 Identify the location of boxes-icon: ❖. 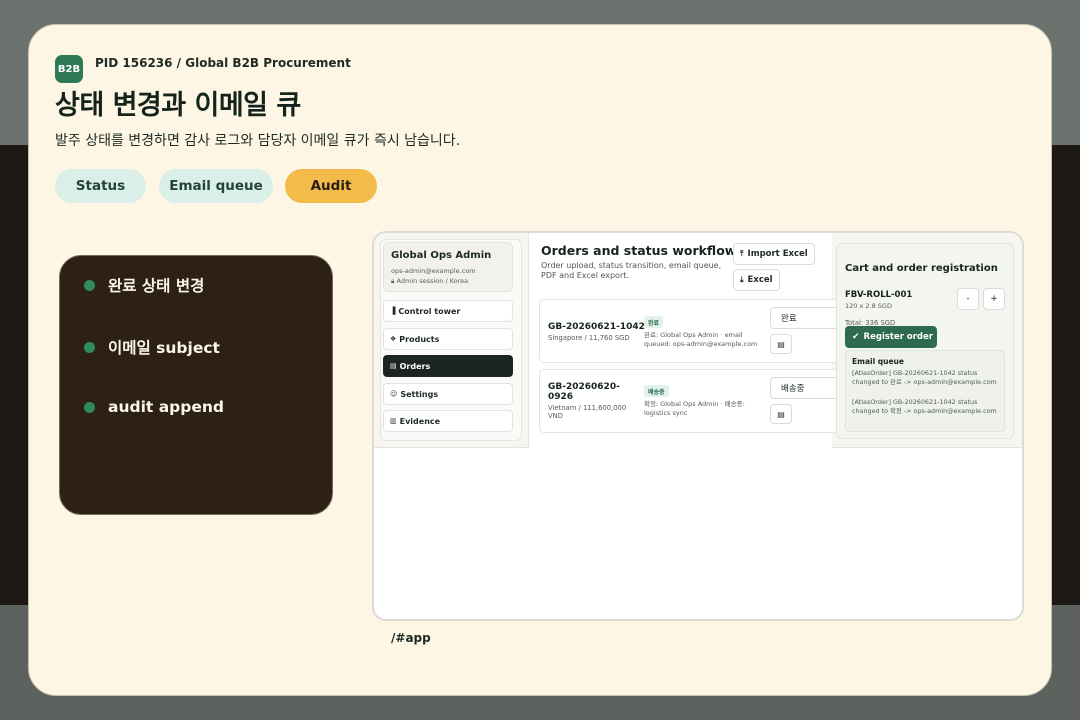
(393, 339).